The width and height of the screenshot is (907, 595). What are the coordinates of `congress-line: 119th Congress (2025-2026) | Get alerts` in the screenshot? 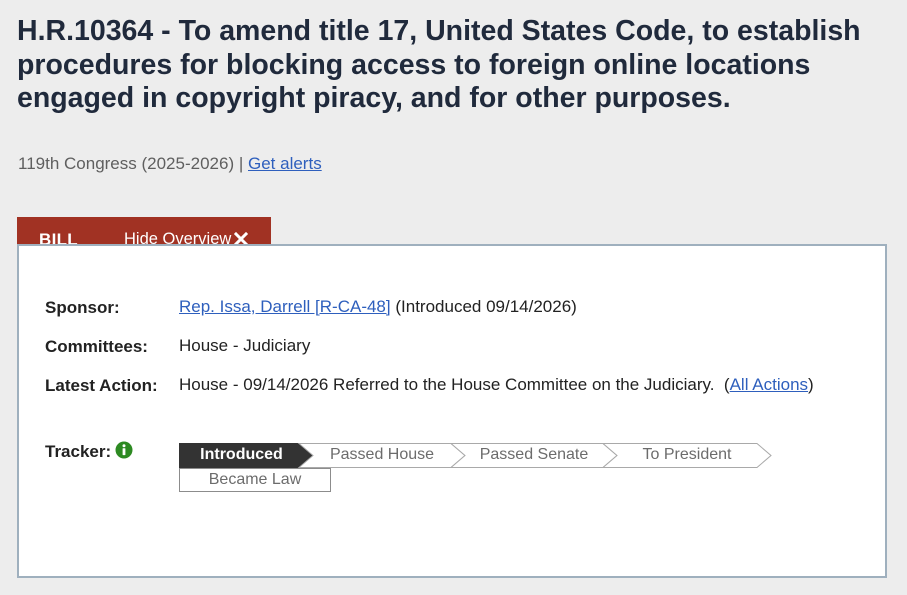 It's located at (170, 164).